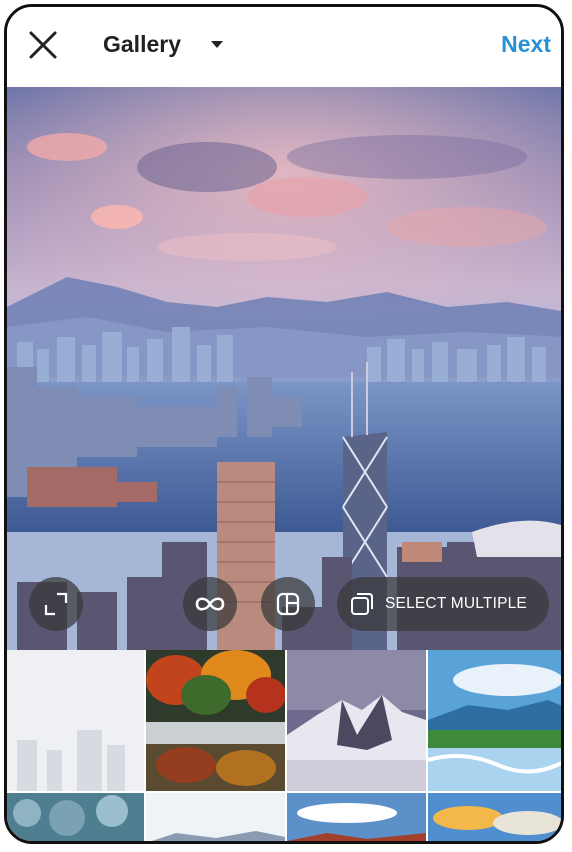 Image resolution: width=572 pixels, height=852 pixels. Describe the element at coordinates (217, 44) in the screenshot. I see `chevron-down-icon` at that location.